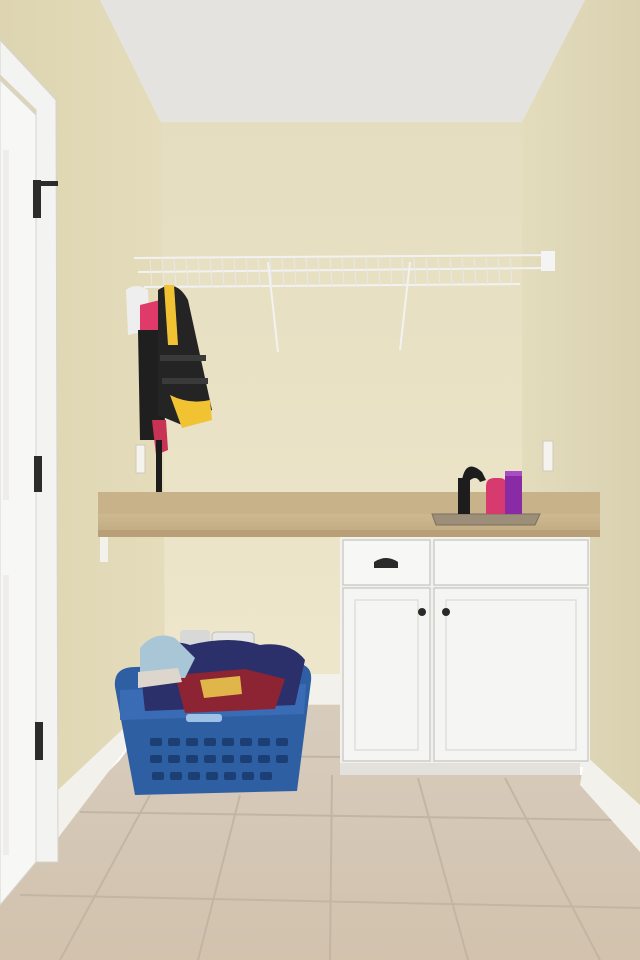 This screenshot has width=640, height=960. Describe the element at coordinates (6, 715) in the screenshot. I see `door-panel-bottom` at that location.